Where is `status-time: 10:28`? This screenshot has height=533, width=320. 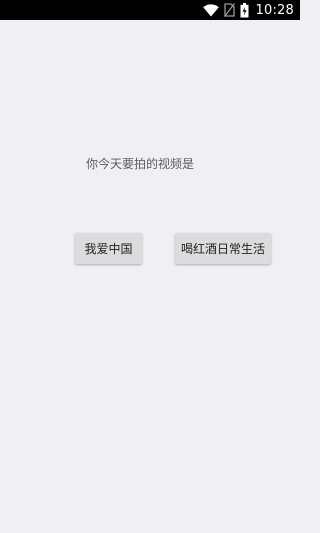
status-time: 10:28 is located at coordinates (274, 10).